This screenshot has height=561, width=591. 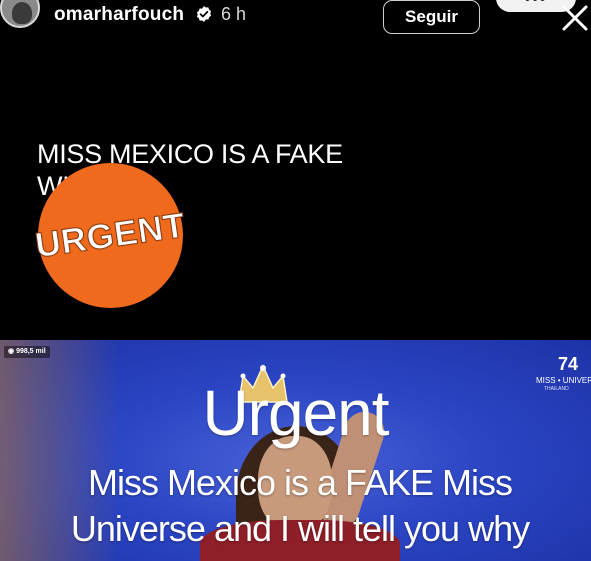 I want to click on story-header: omarharfouch 6 h Seguir •••, so click(x=295, y=18).